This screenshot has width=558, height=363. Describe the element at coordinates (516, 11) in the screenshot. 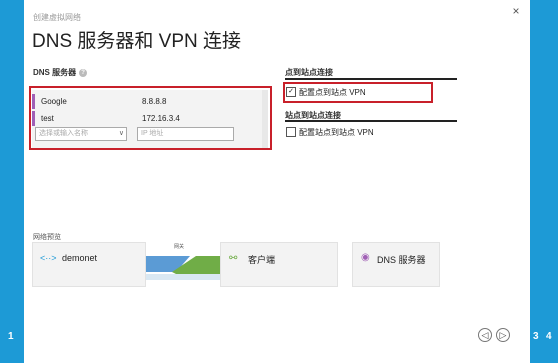

I see `close-icon: ×` at that location.